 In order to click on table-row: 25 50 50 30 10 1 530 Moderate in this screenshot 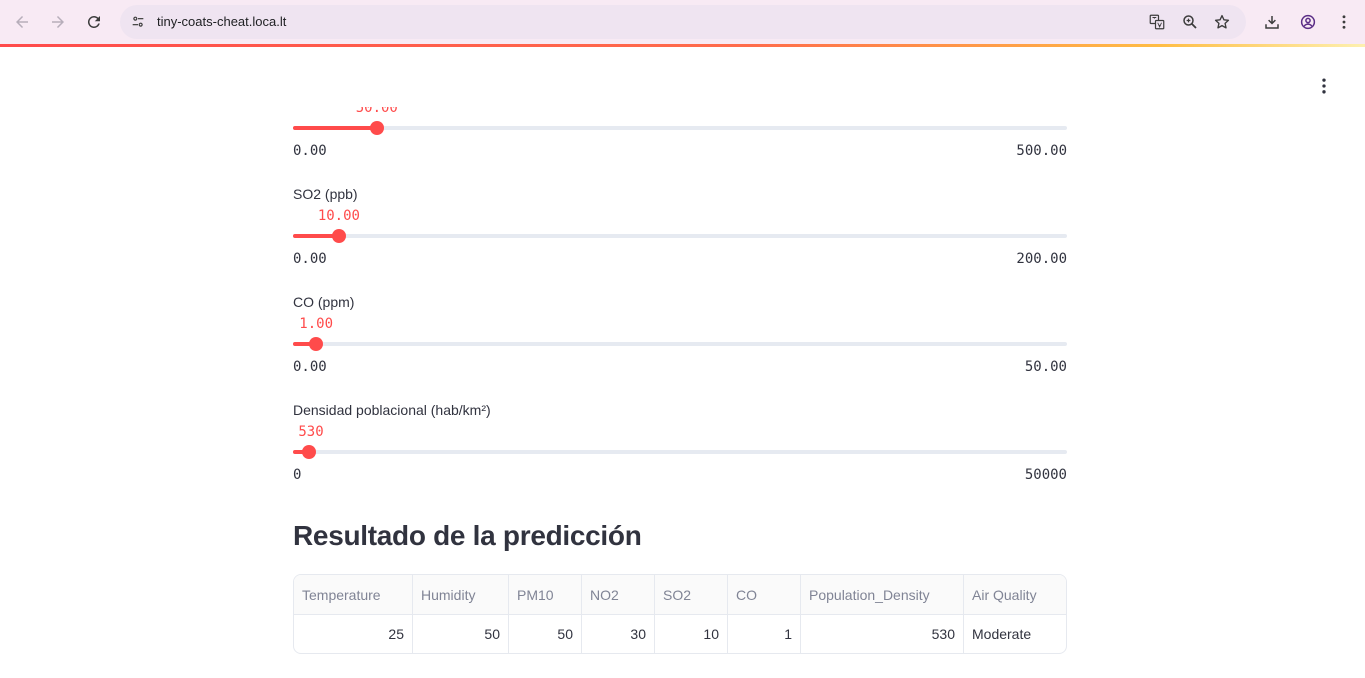, I will do `click(680, 634)`.